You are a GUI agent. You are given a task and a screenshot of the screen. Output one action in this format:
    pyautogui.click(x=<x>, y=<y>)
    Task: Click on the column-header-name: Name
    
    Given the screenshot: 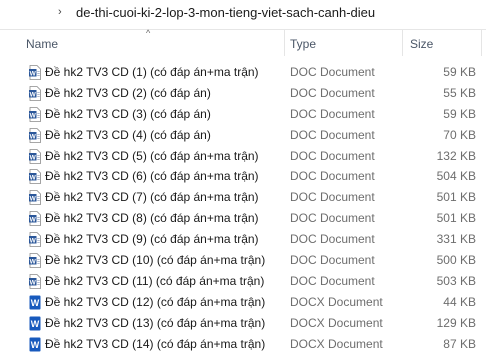 What is the action you would take?
    pyautogui.click(x=42, y=44)
    